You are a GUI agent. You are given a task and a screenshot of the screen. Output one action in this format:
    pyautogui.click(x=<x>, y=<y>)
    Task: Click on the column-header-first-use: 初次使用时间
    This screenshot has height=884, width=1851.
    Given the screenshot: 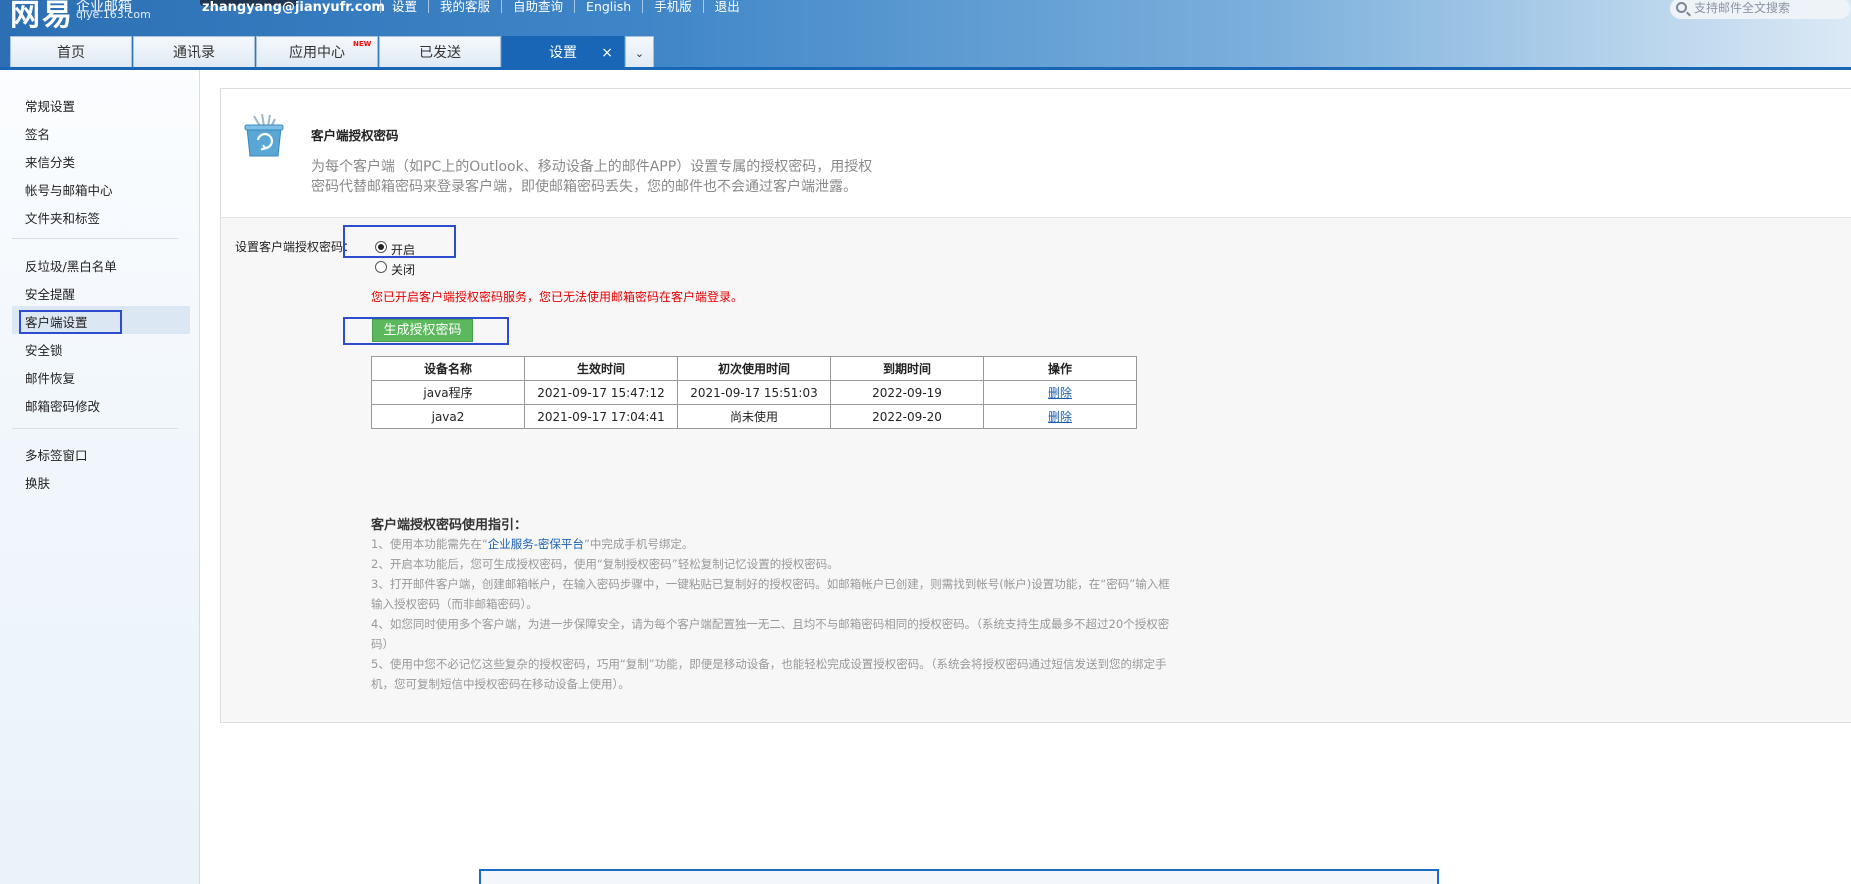 What is the action you would take?
    pyautogui.click(x=754, y=368)
    